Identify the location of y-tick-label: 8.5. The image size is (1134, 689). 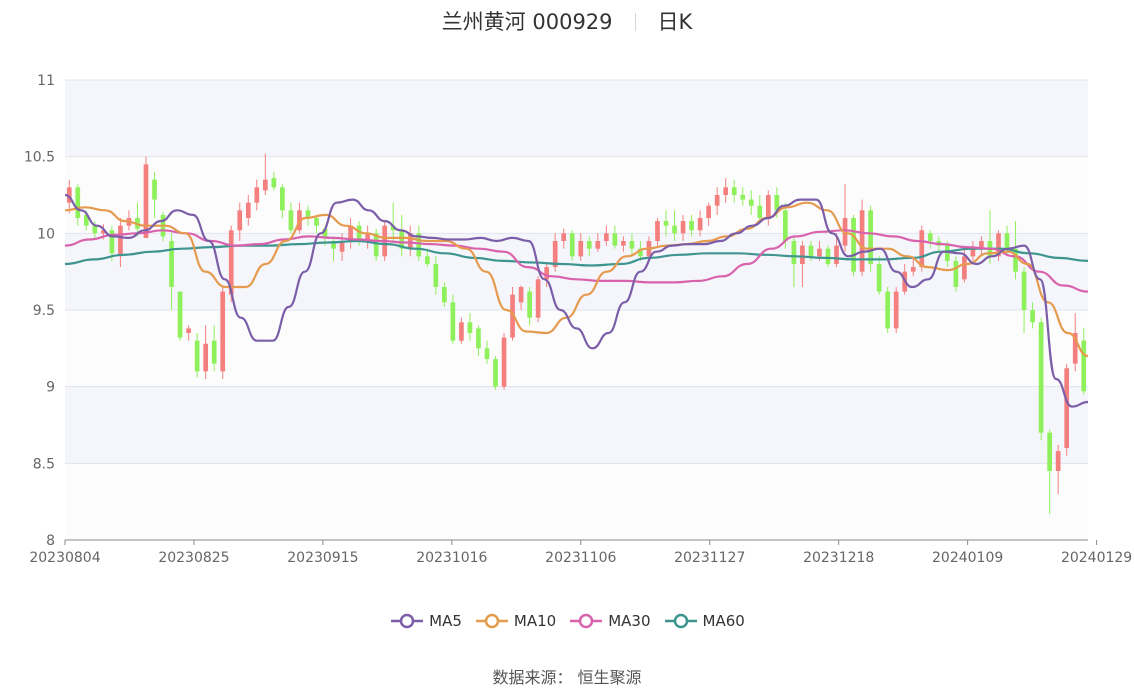
(44, 464).